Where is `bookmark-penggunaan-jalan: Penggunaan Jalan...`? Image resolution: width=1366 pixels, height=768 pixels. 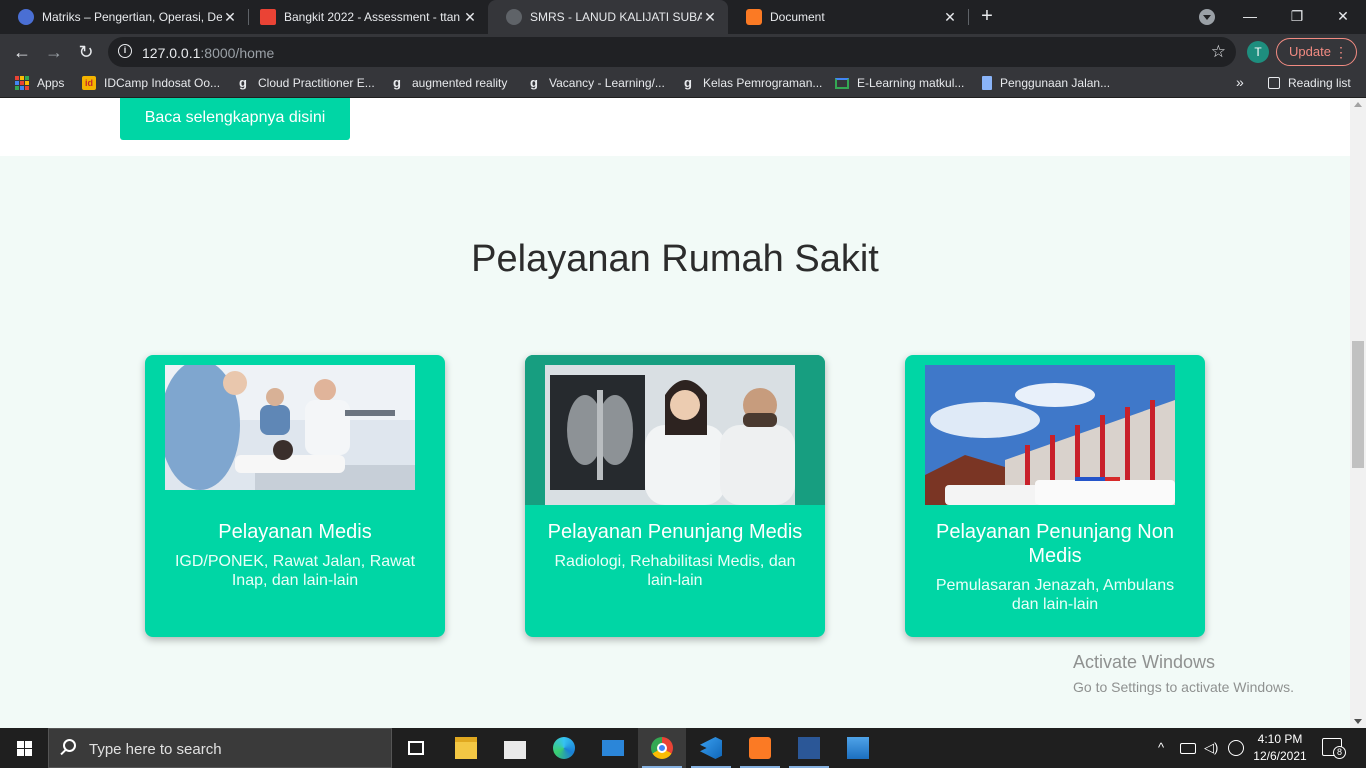
bookmark-penggunaan-jalan: Penggunaan Jalan... is located at coordinates (1046, 83).